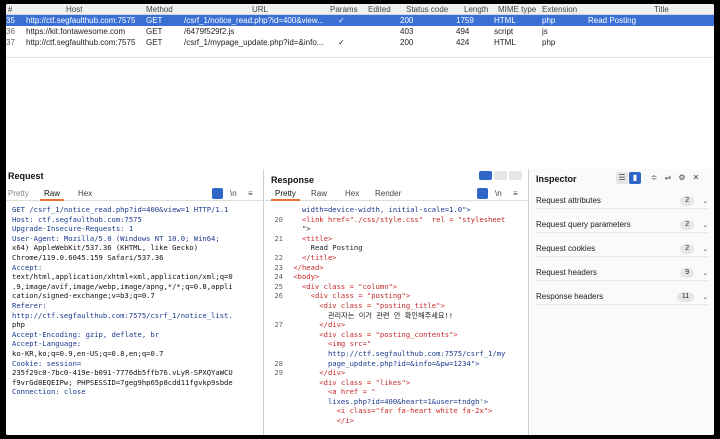 Image resolution: width=720 pixels, height=439 pixels. I want to click on inspector-section-request-headers: Request headers 9 ⌄, so click(622, 273).